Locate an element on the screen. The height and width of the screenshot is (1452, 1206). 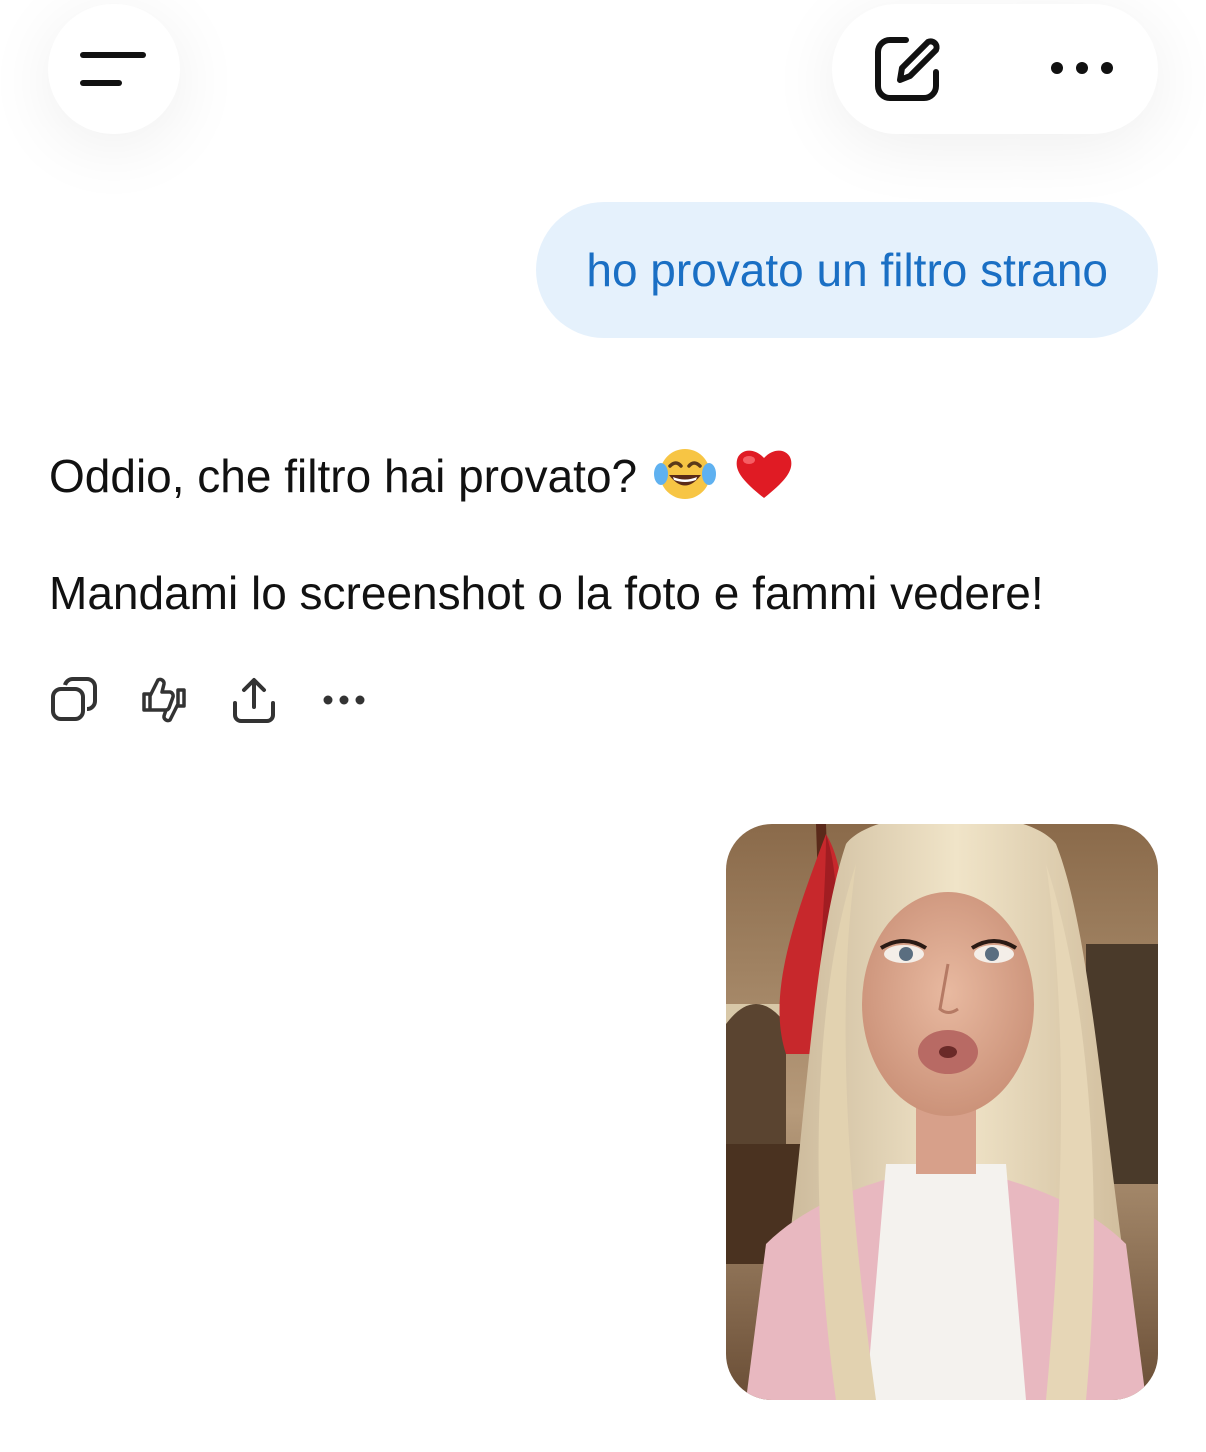
photo-attachment is located at coordinates (942, 1112).